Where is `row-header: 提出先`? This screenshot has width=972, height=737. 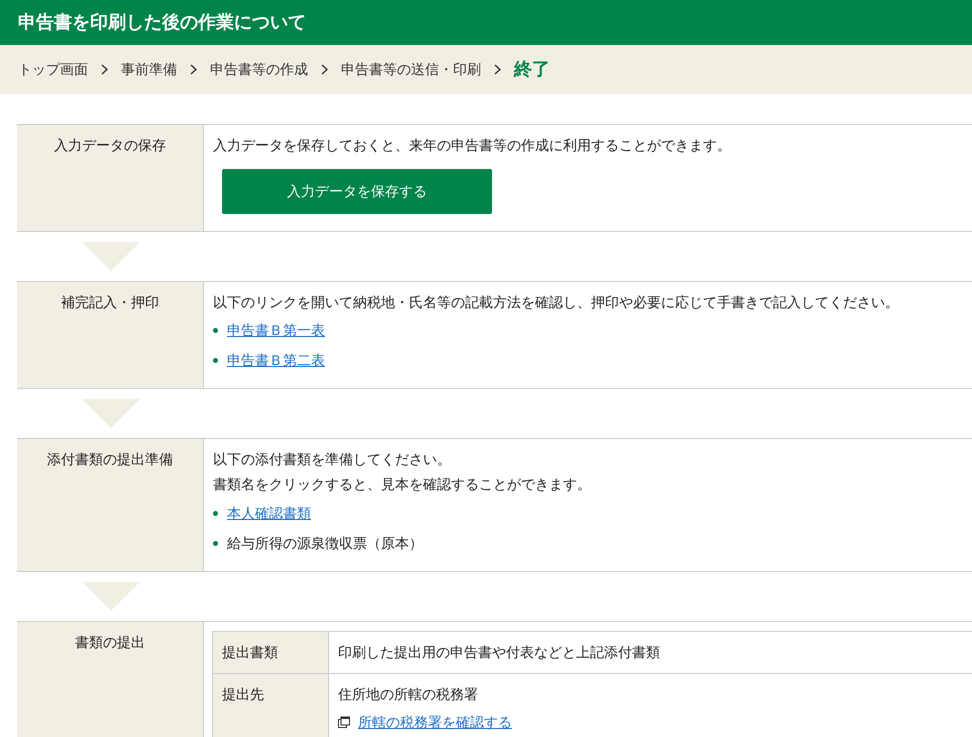
row-header: 提出先 is located at coordinates (243, 694).